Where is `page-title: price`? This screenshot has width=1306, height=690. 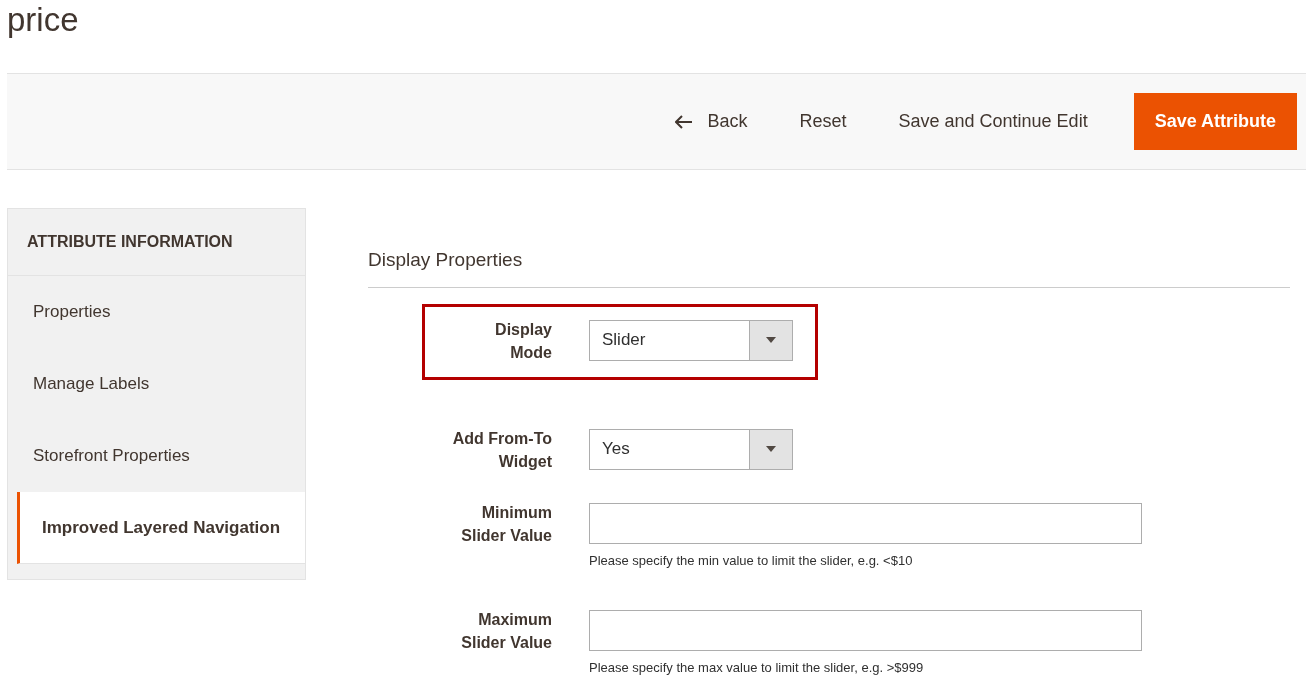
page-title: price is located at coordinates (43, 20).